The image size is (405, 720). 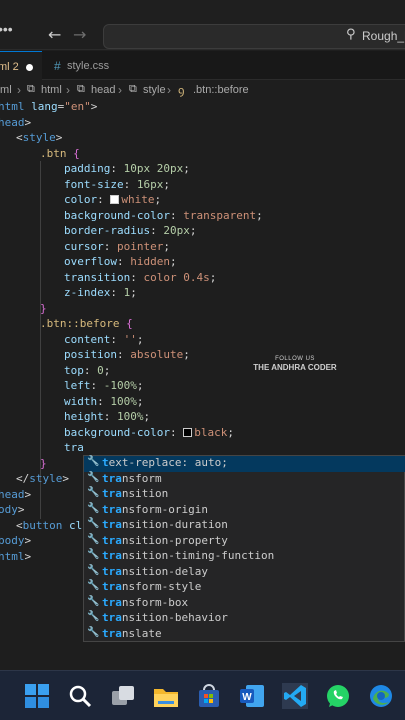 What do you see at coordinates (244, 526) in the screenshot?
I see `suggestion-item: 🔧 transition-duration` at bounding box center [244, 526].